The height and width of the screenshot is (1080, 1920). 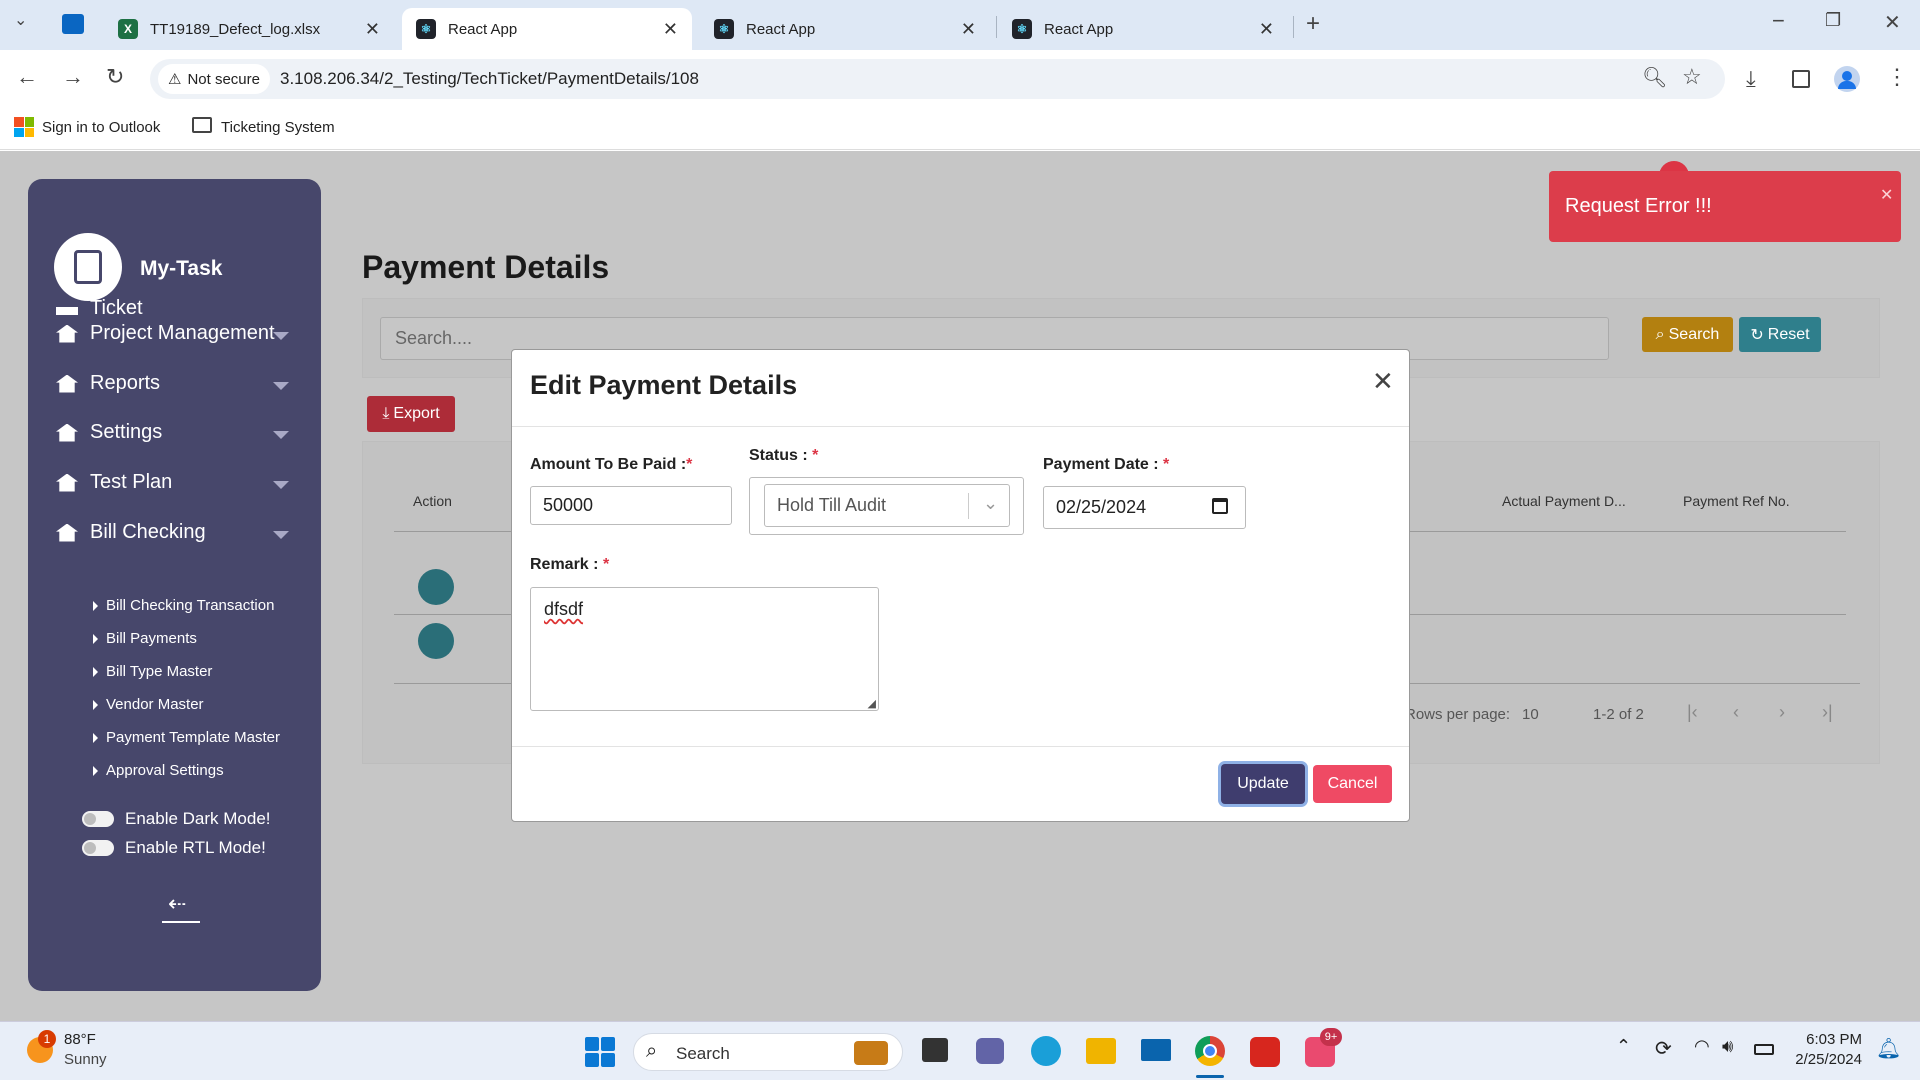 I want to click on tab-title: React App, so click(x=483, y=29).